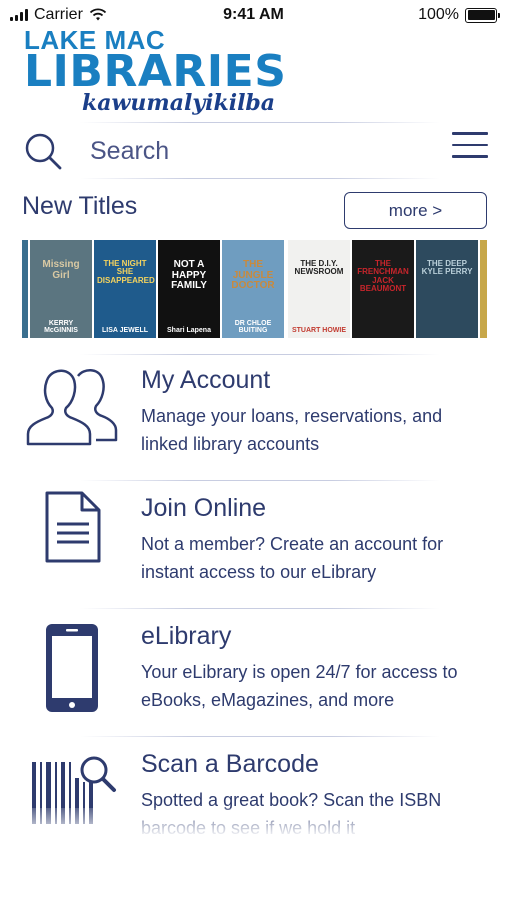 This screenshot has height=900, width=507. What do you see at coordinates (126, 272) in the screenshot?
I see `book-title: THE NIGHT SHE DISAPPEARED` at bounding box center [126, 272].